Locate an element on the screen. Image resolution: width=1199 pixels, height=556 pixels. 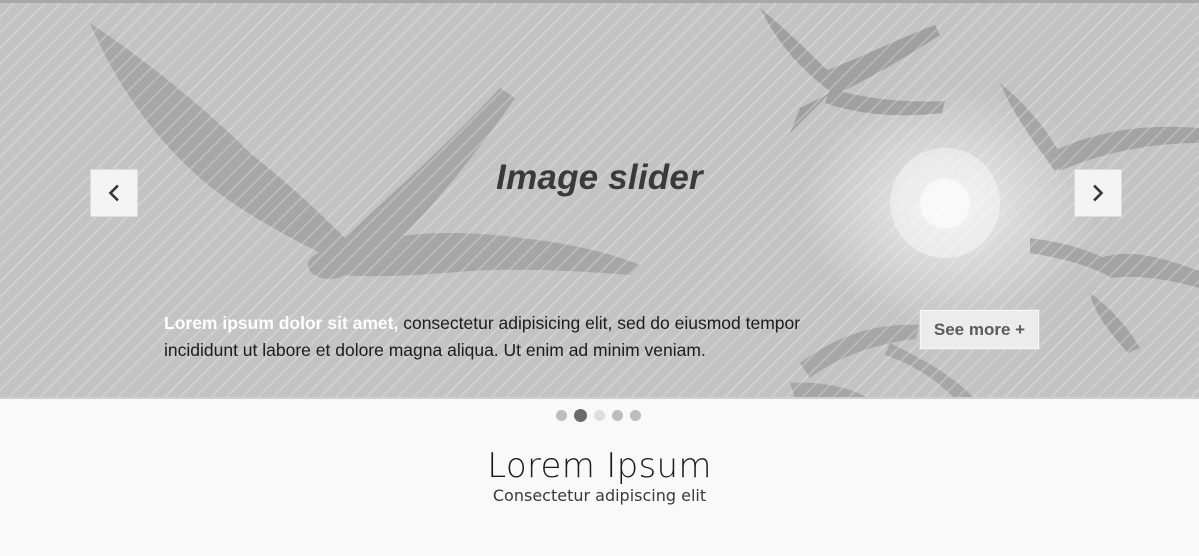
section-subheading: Consectetur adipiscing elit is located at coordinates (599, 495).